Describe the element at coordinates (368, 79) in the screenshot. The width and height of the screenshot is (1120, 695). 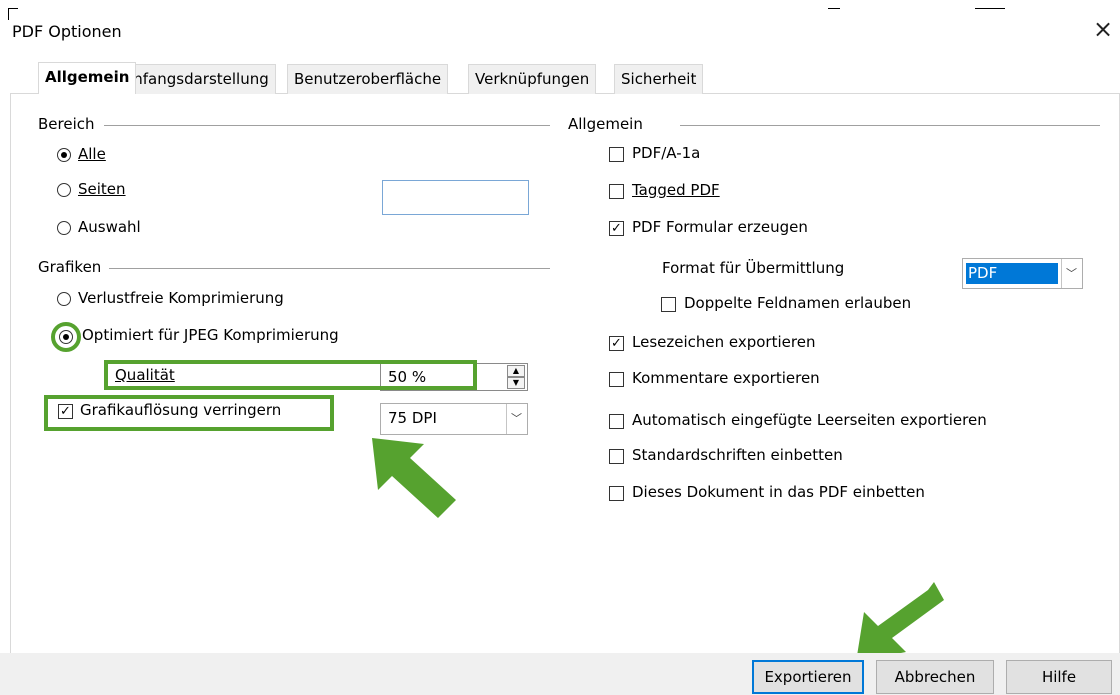
I see `tab-benutzeroberflaeche: Benutzeroberfläche` at that location.